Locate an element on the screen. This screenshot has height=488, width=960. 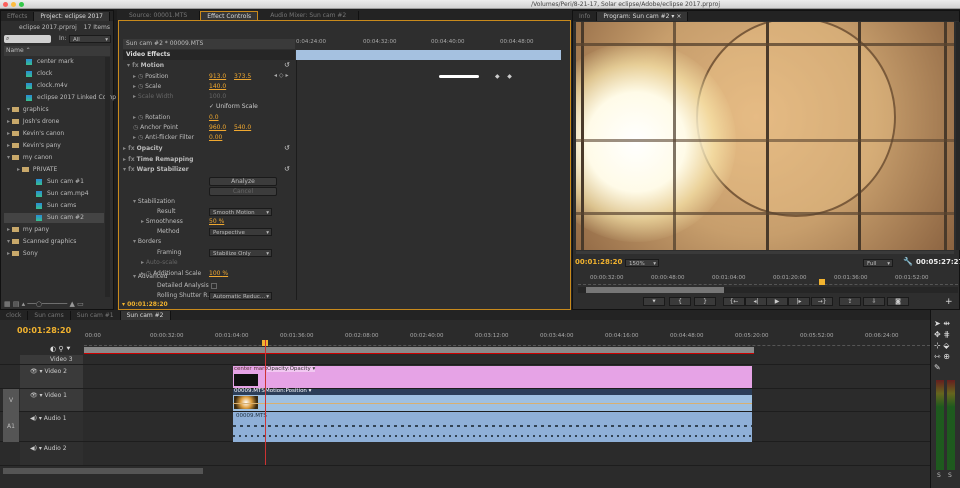
transport-button: ⇩ is located at coordinates (874, 301).